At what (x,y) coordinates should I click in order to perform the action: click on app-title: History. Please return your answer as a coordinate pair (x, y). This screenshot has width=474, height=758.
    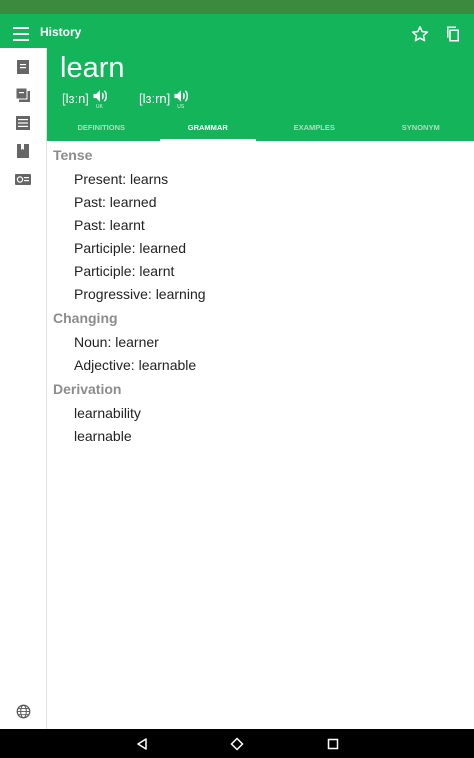
    Looking at the image, I should click on (61, 32).